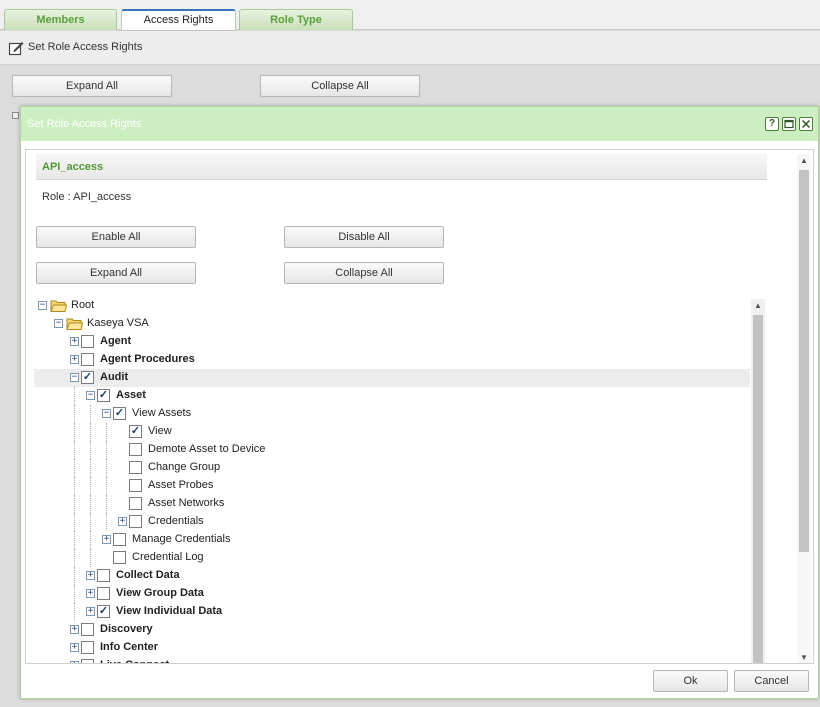 The image size is (820, 707). Describe the element at coordinates (392, 432) in the screenshot. I see `tree-node: ✓ View` at that location.